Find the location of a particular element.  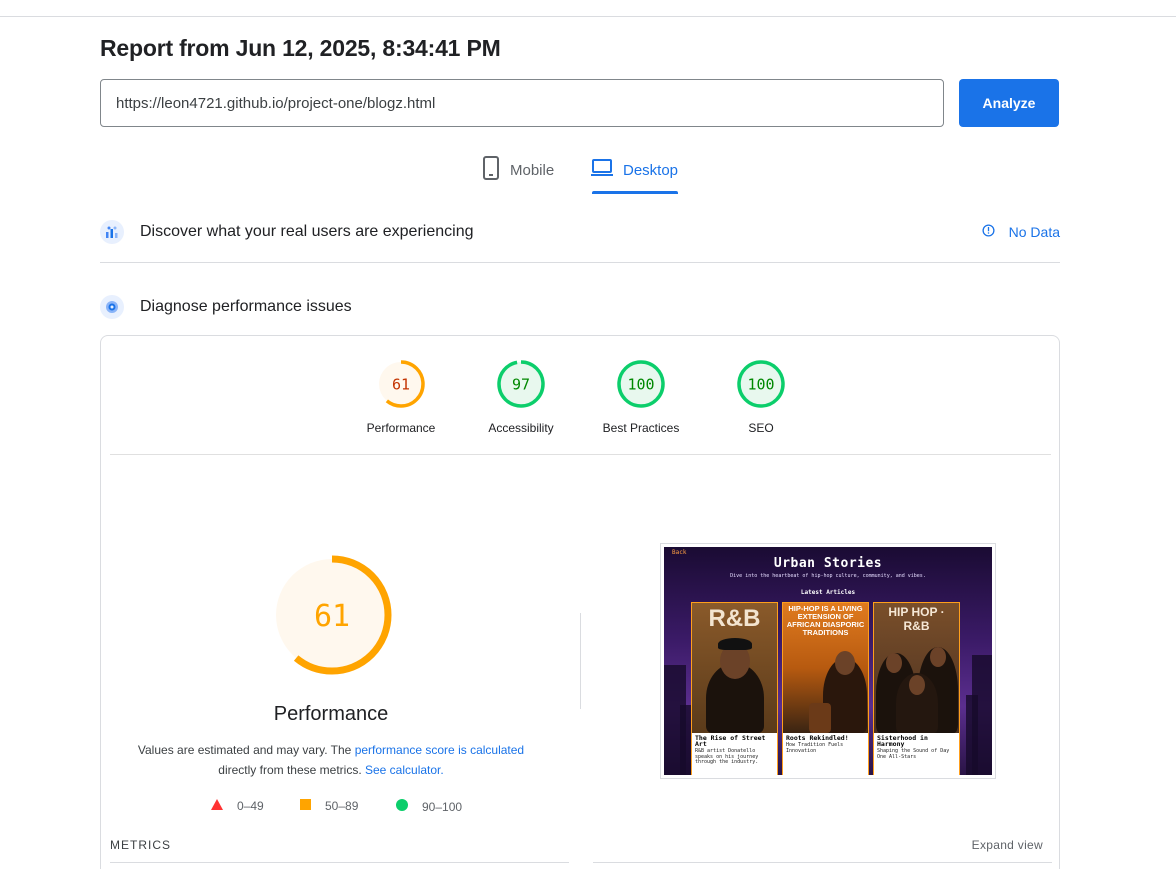

note-prefix: Values are estimated and may vary. The is located at coordinates (244, 750).